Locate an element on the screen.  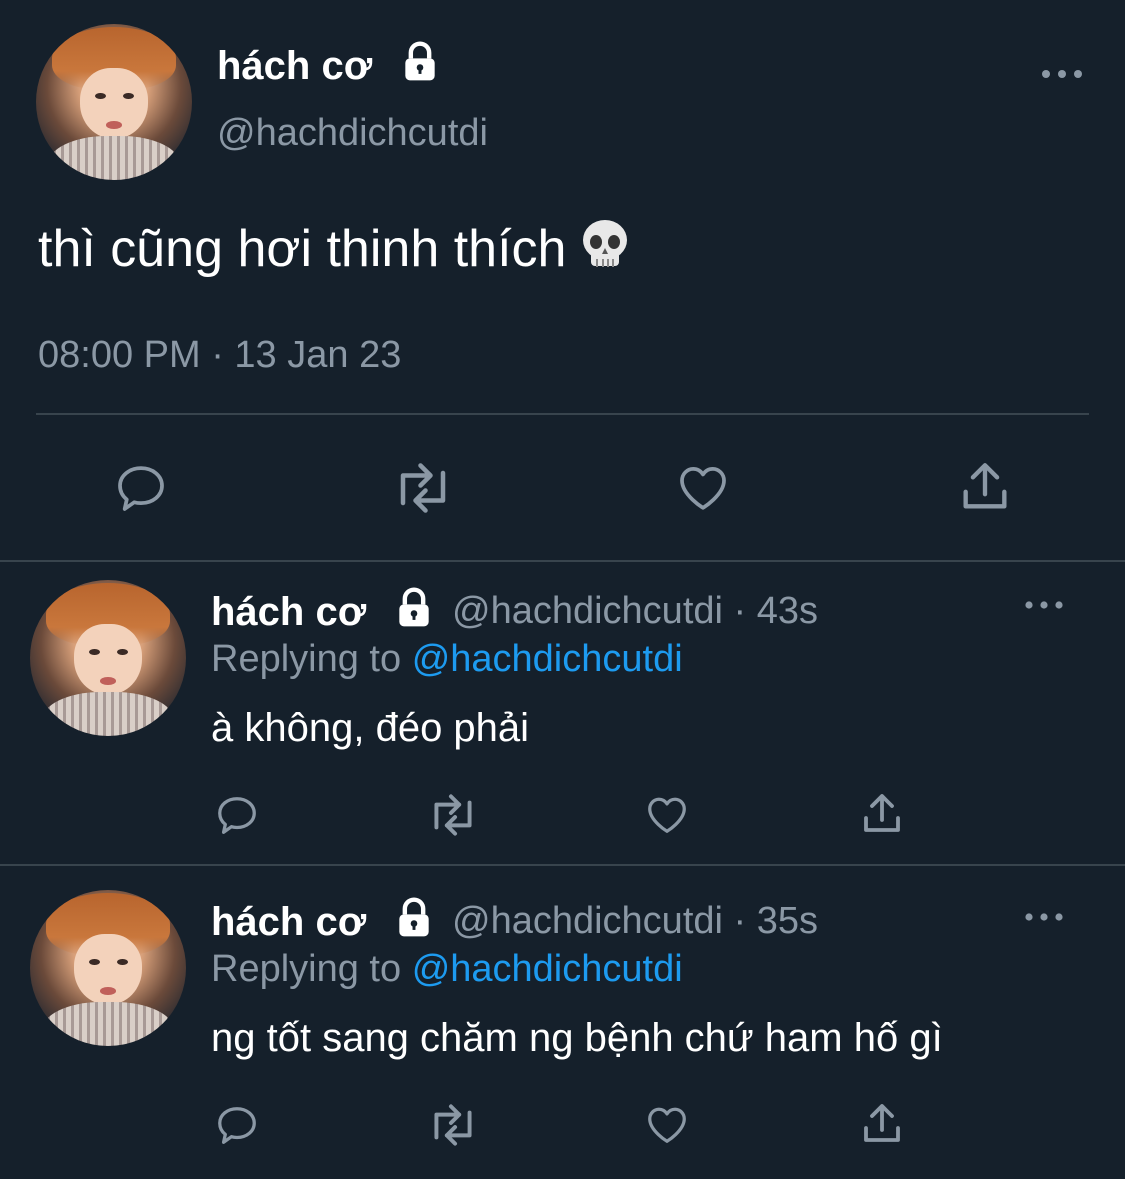
author-handle: @hachdichcutdi is located at coordinates (352, 133).